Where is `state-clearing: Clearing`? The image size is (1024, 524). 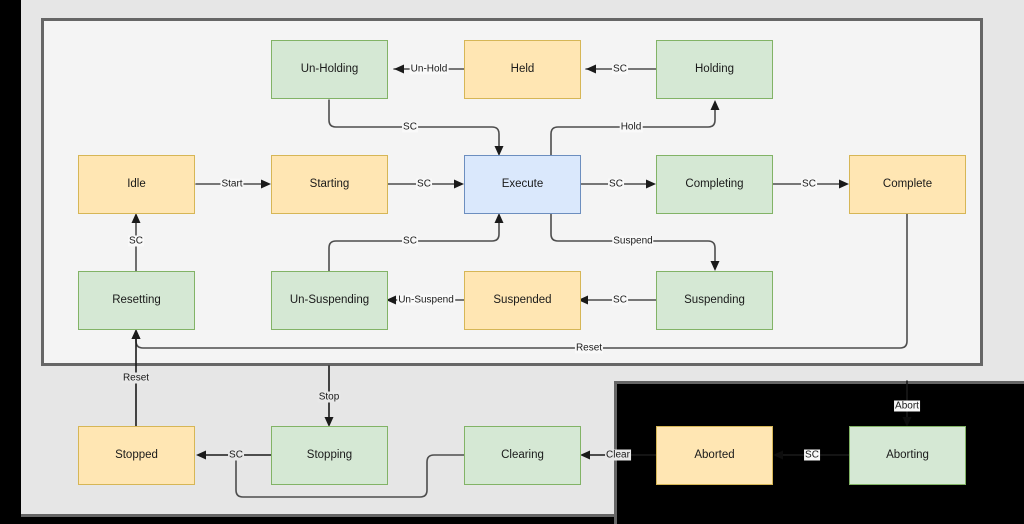
state-clearing: Clearing is located at coordinates (522, 455).